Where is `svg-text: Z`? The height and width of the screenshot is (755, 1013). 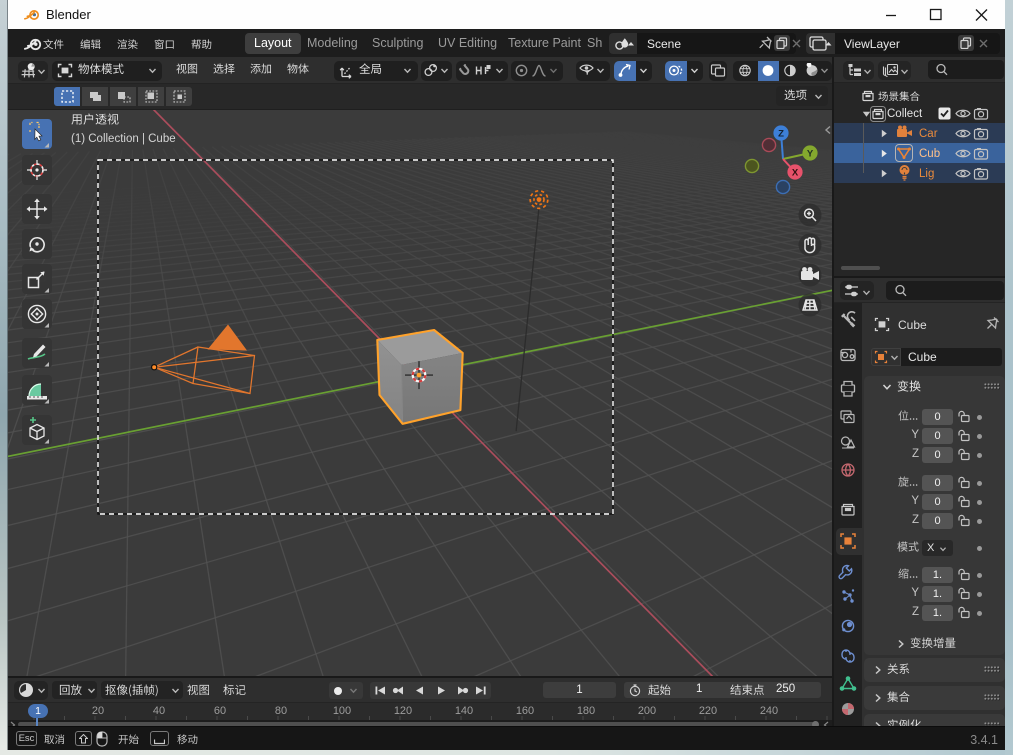 svg-text: Z is located at coordinates (781, 134).